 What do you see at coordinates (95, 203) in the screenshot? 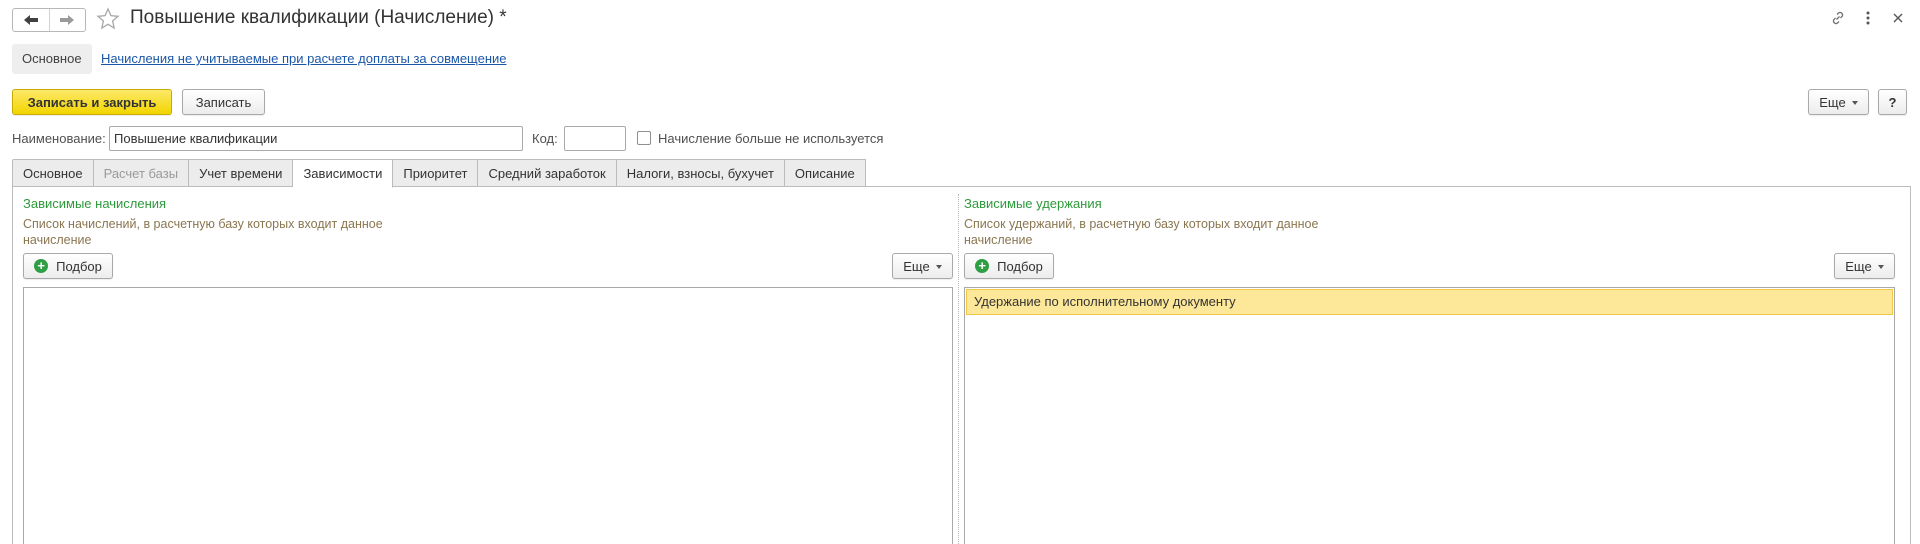
I see `dependent-accruals-title: Зависимые начисления` at bounding box center [95, 203].